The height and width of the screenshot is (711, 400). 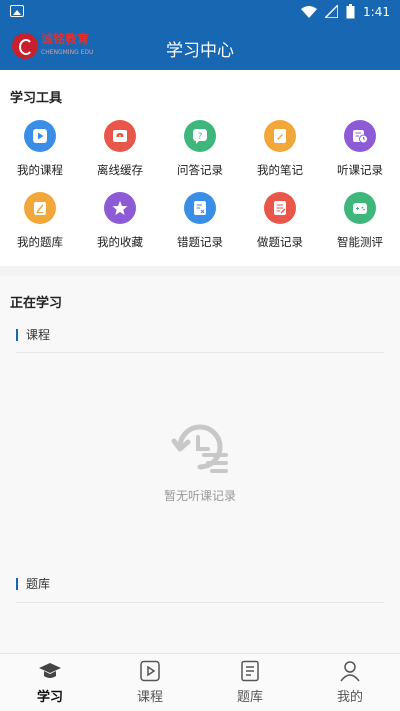 I want to click on tool-label: 做题记录, so click(x=280, y=242).